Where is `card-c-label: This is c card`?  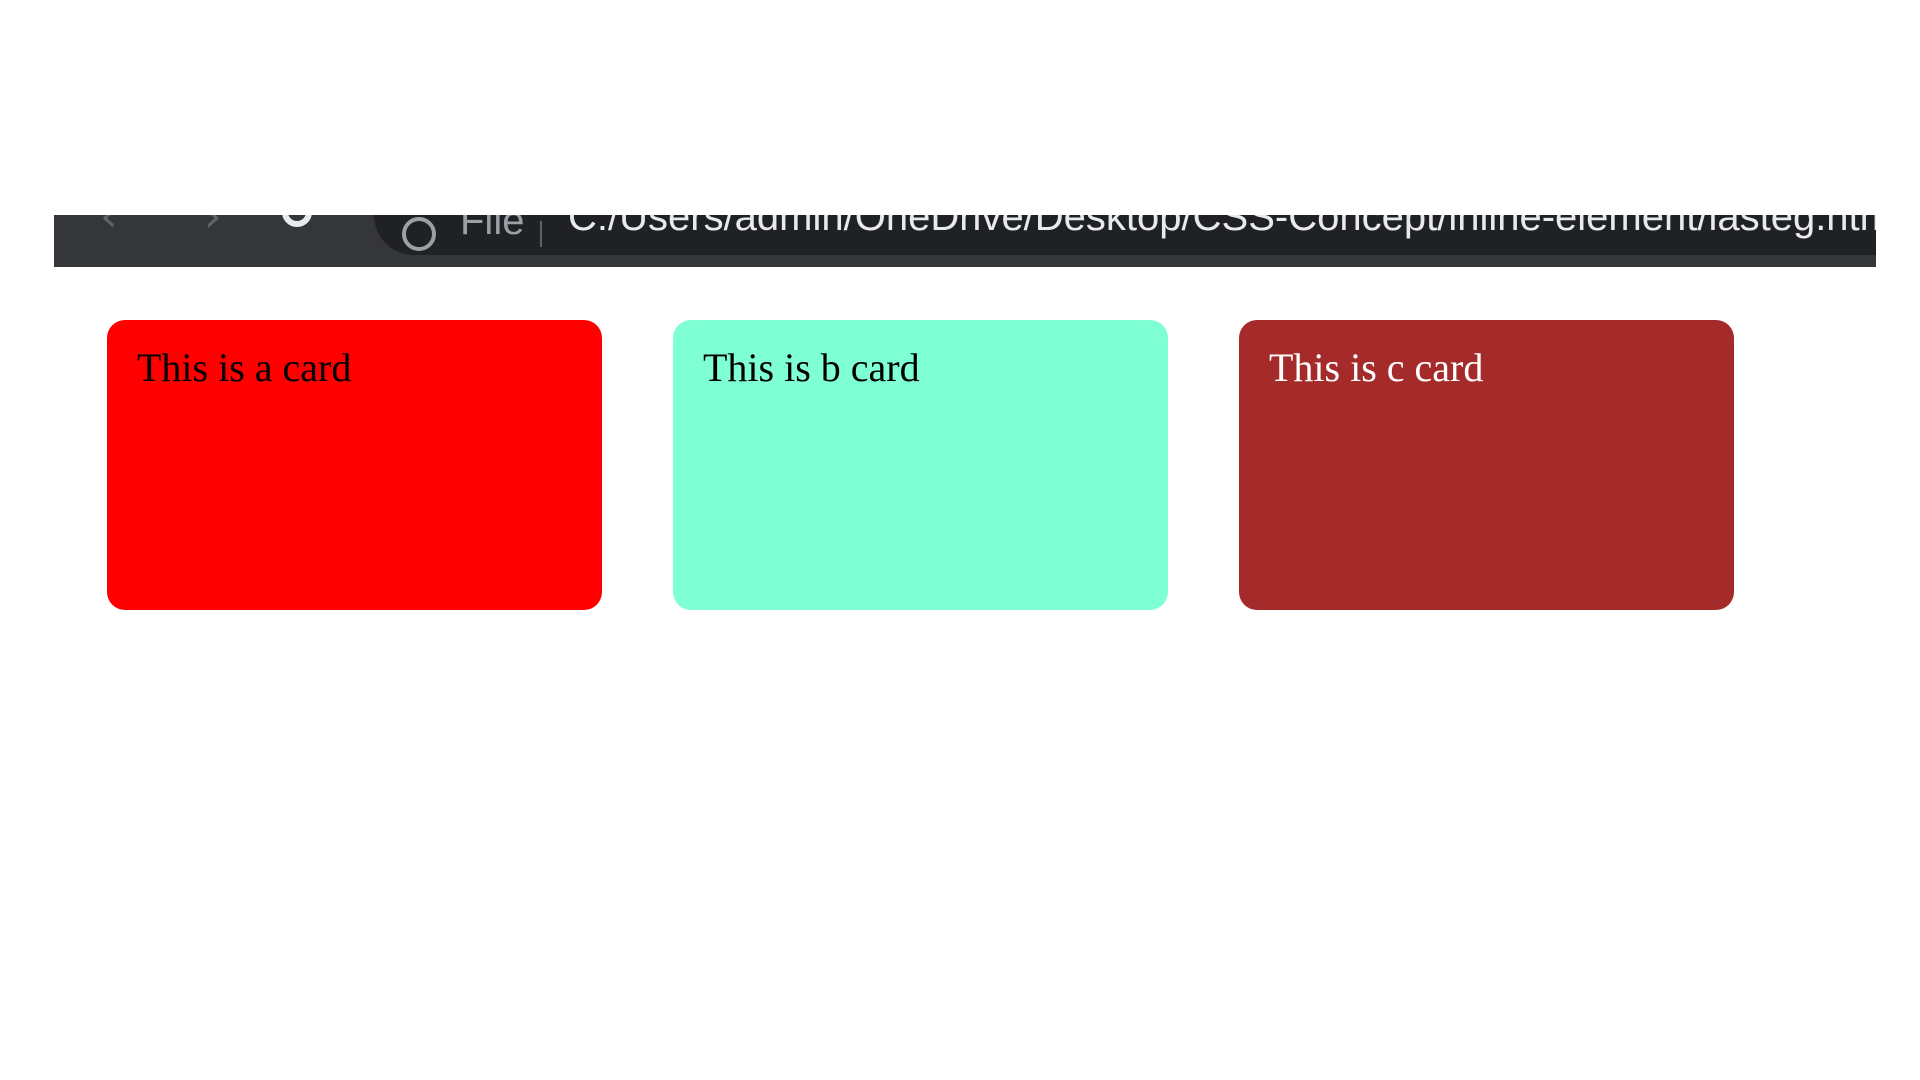 card-c-label: This is c card is located at coordinates (1376, 367).